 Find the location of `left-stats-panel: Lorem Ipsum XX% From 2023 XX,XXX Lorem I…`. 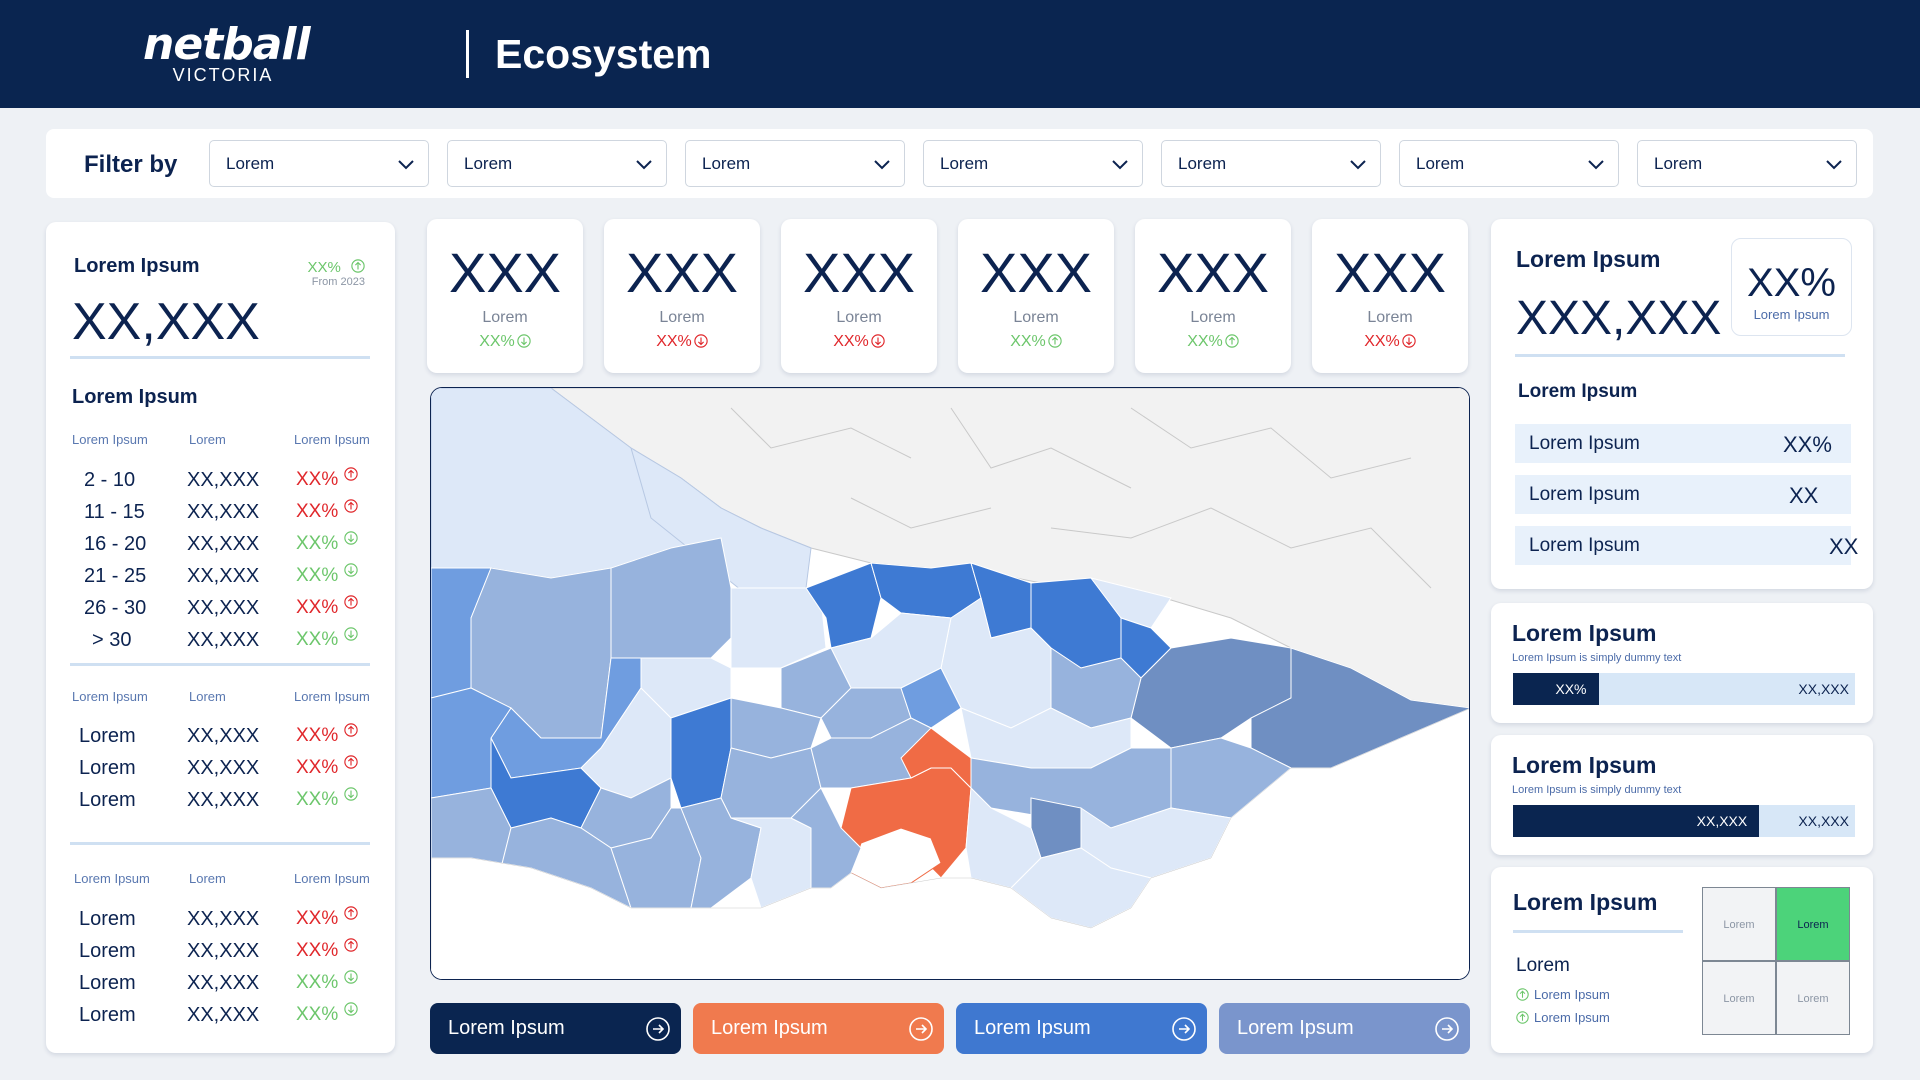

left-stats-panel: Lorem Ipsum XX% From 2023 XX,XXX Lorem I… is located at coordinates (220, 637).